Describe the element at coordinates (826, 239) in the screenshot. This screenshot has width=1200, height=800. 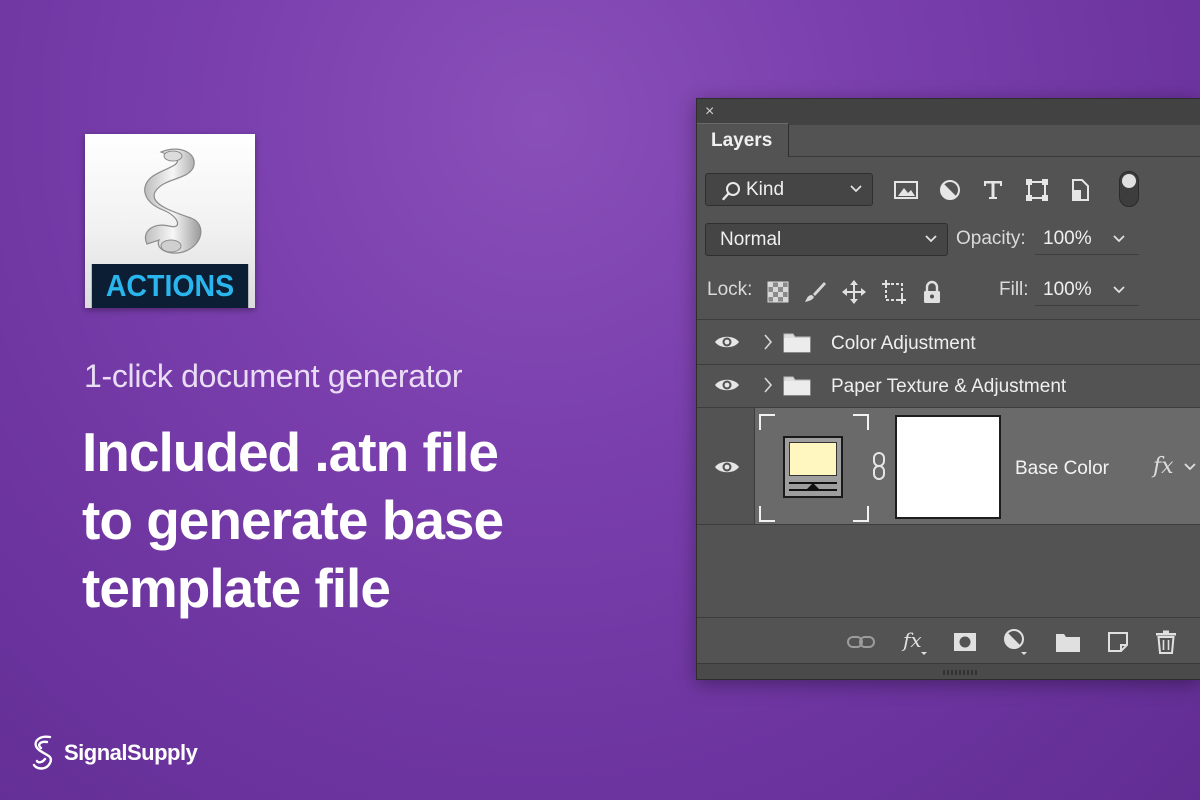
I see `blend-mode-dropdown: Normal` at that location.